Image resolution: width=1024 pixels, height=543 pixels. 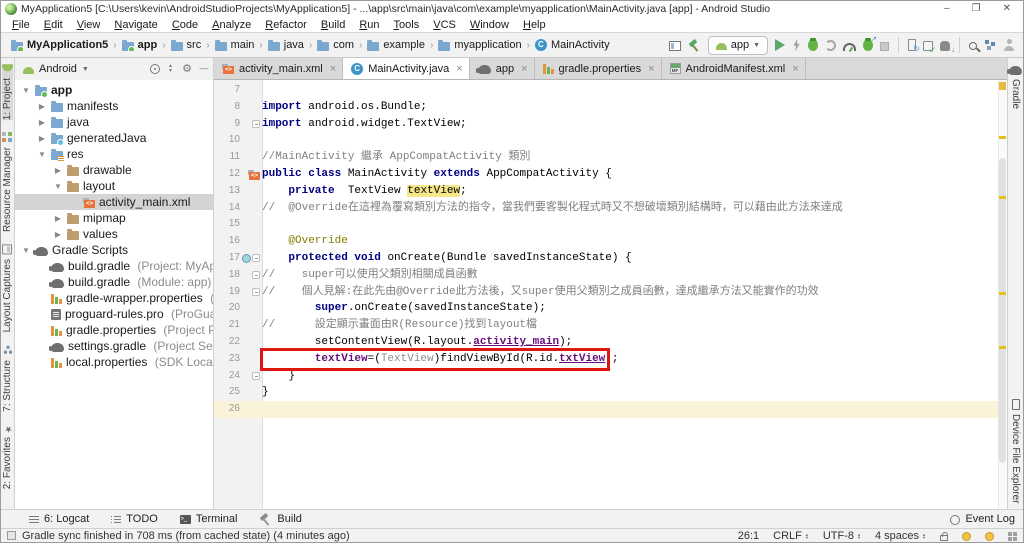 I want to click on tree-item-proguard-rules-pro: proguard-rules.pro (ProGuard R, so click(x=114, y=314).